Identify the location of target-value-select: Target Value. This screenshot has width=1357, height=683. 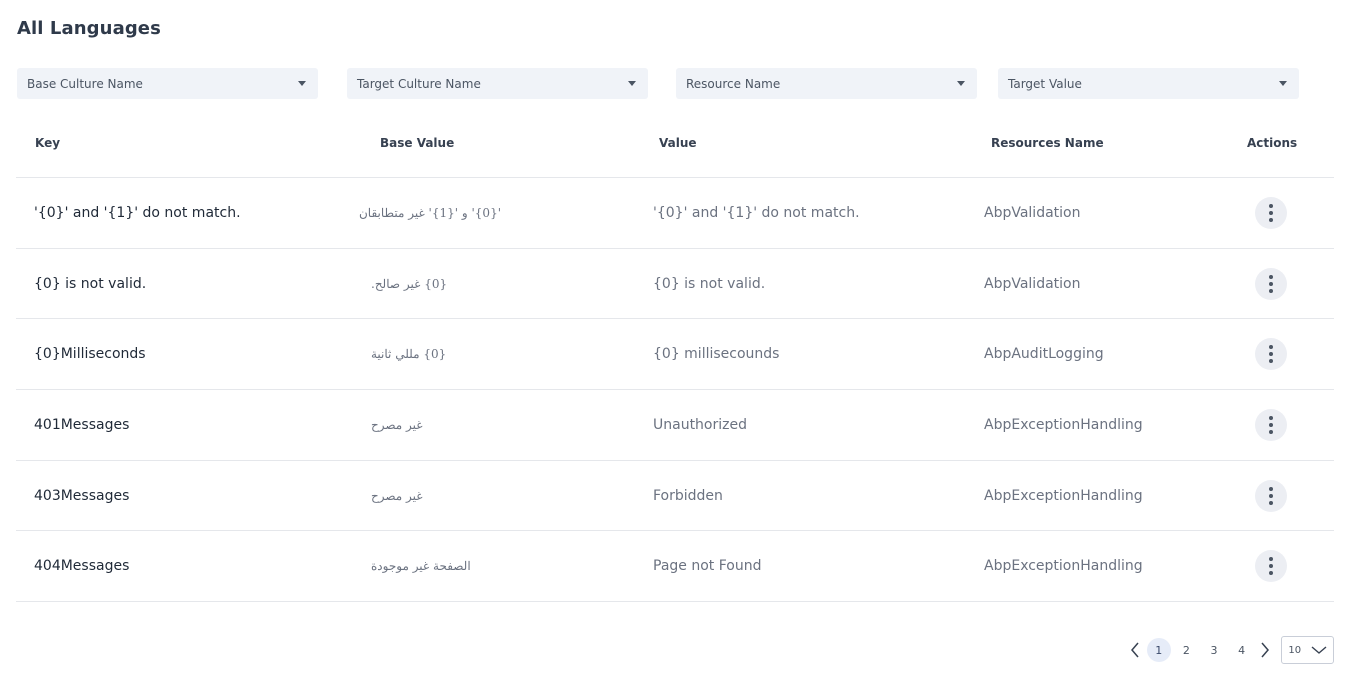
(1148, 83).